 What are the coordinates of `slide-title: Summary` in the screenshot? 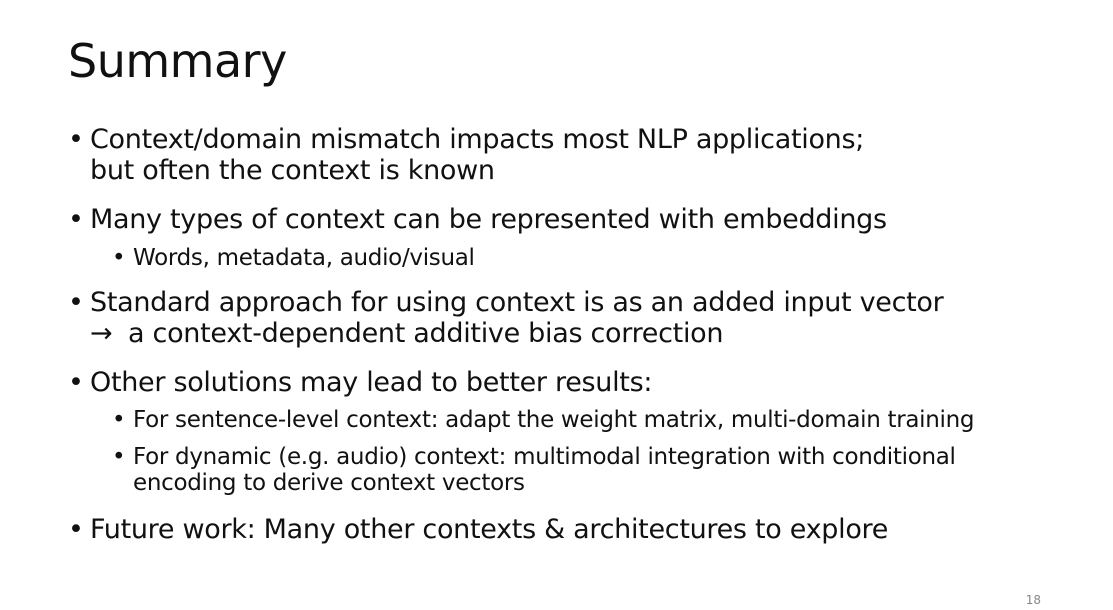 It's located at (177, 61).